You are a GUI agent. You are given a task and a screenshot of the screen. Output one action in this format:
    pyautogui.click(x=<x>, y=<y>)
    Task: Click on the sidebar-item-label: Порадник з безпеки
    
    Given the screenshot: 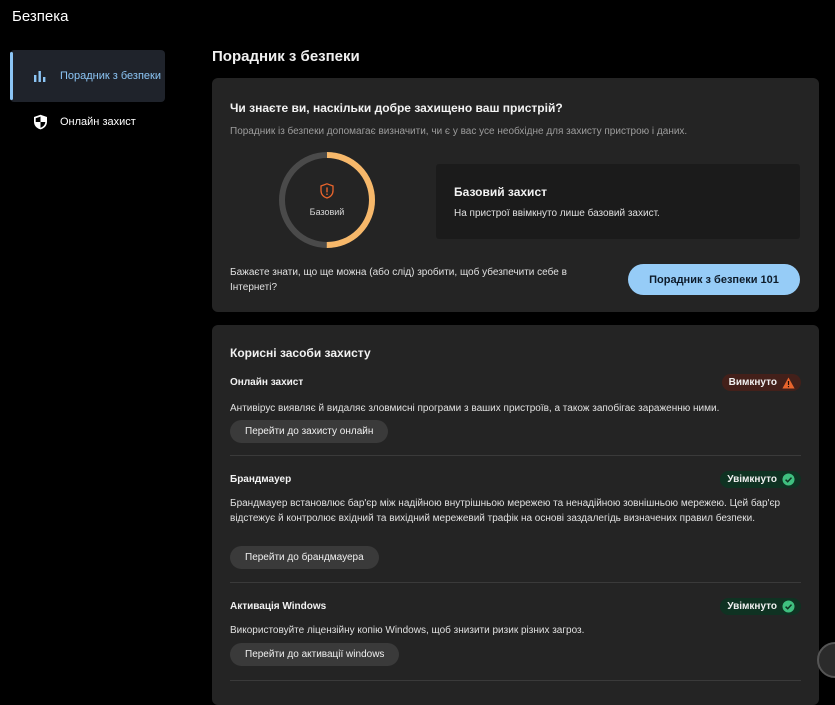 What is the action you would take?
    pyautogui.click(x=110, y=75)
    